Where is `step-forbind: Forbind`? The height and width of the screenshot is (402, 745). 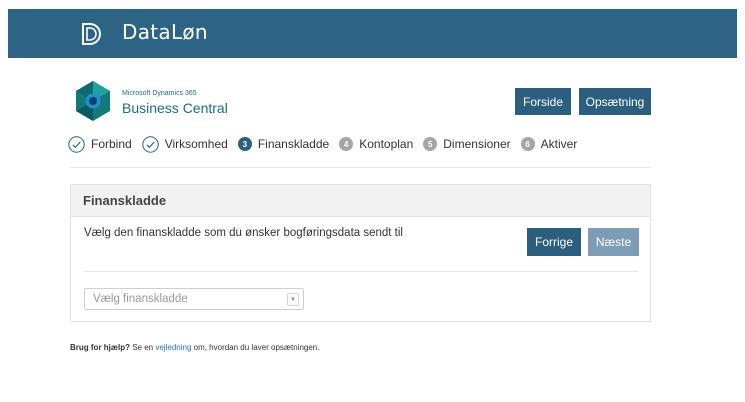
step-forbind: Forbind is located at coordinates (100, 144).